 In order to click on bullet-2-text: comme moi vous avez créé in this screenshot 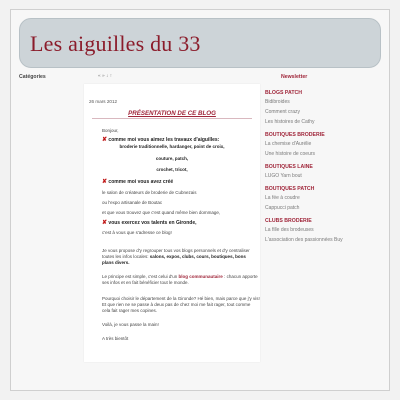, I will do `click(141, 182)`.